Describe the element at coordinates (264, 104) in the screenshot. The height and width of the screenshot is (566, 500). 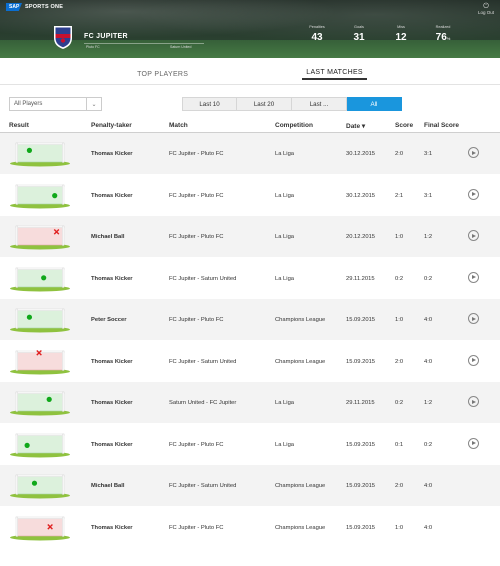
I see `period-last-20: Last 20` at that location.